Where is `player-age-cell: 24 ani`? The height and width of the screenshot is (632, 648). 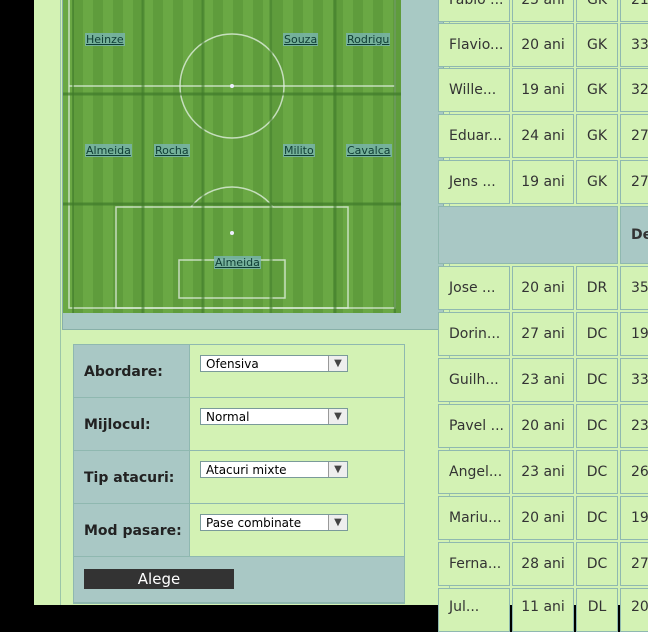 player-age-cell: 24 ani is located at coordinates (543, 136).